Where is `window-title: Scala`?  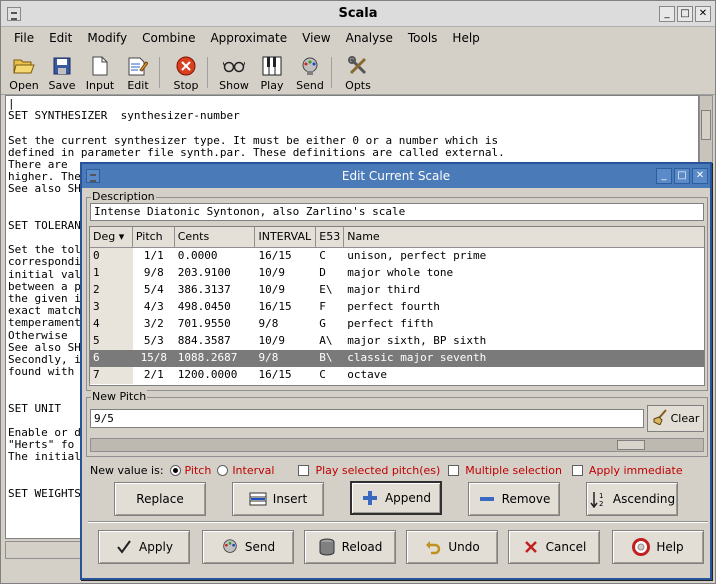 window-title: Scala is located at coordinates (358, 13).